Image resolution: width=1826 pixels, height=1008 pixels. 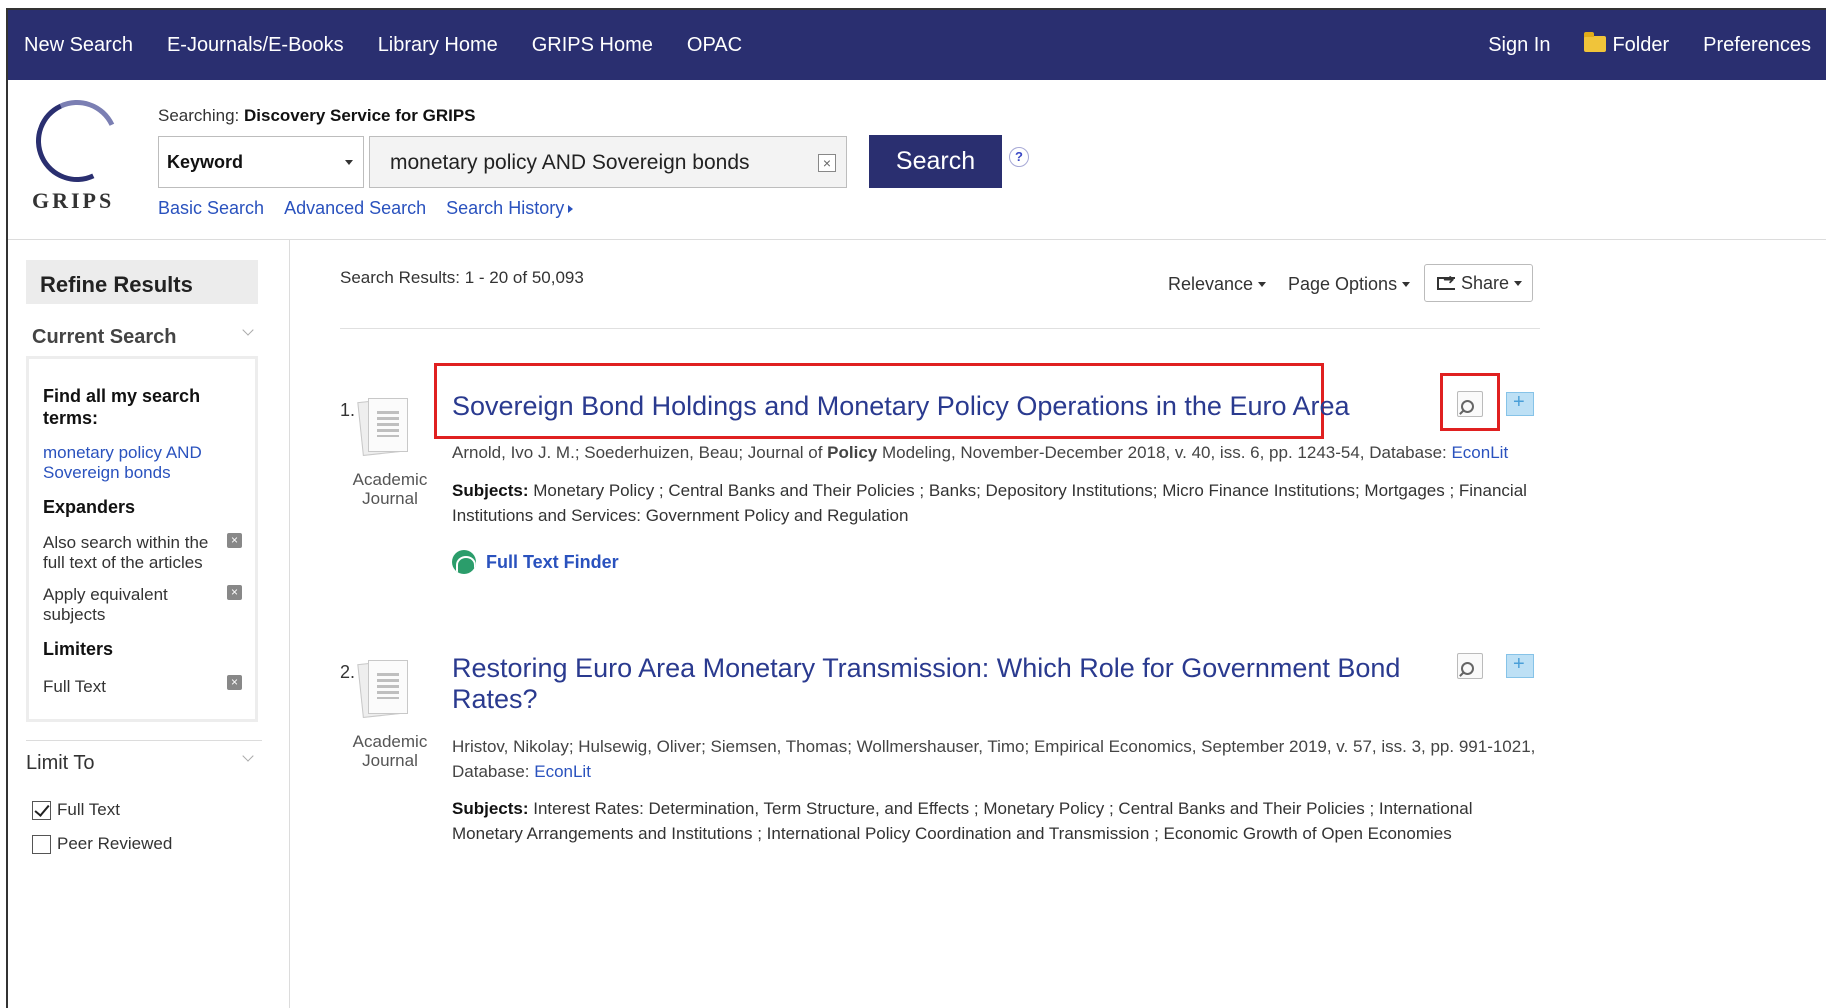 I want to click on advanced-search-link: Advanced Search, so click(x=355, y=208).